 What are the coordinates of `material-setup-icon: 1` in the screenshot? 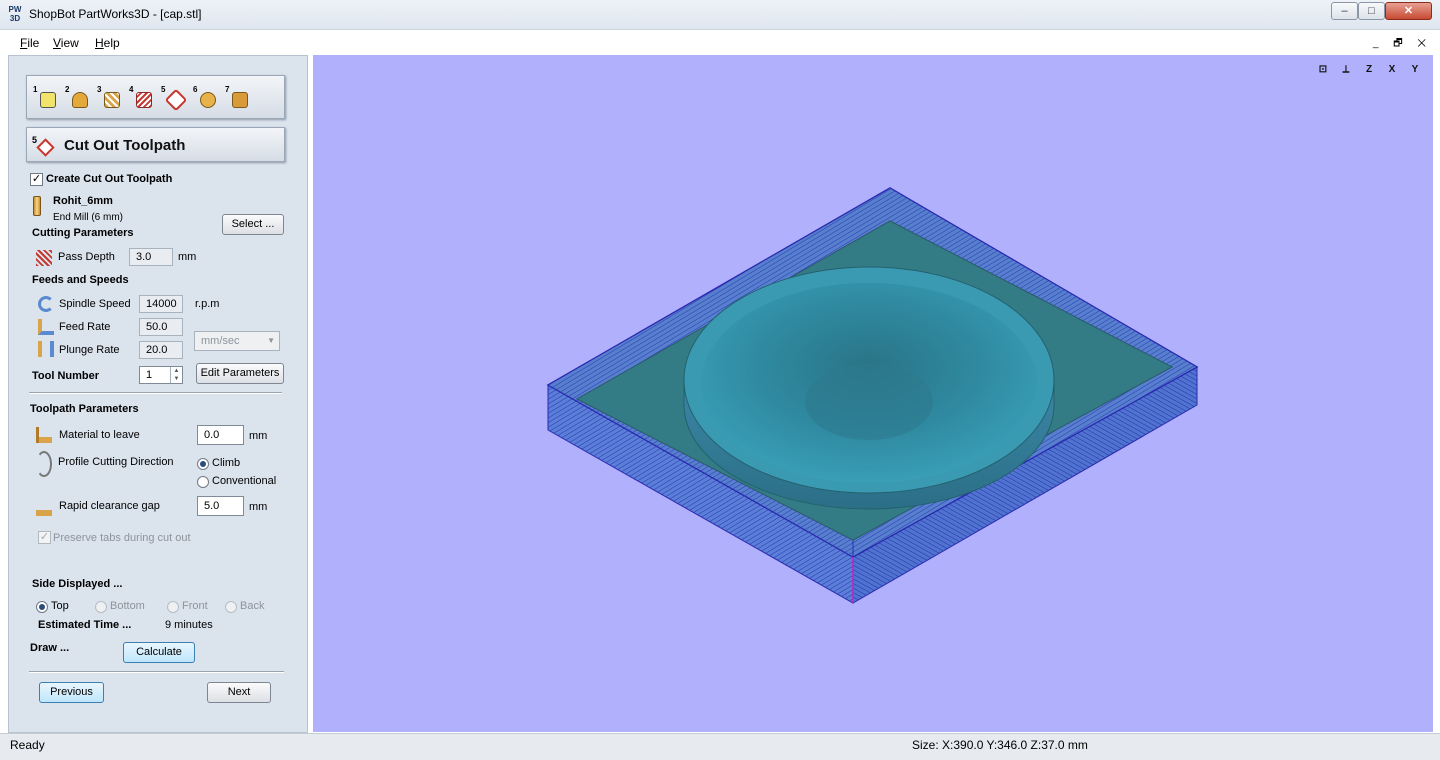 It's located at (46, 98).